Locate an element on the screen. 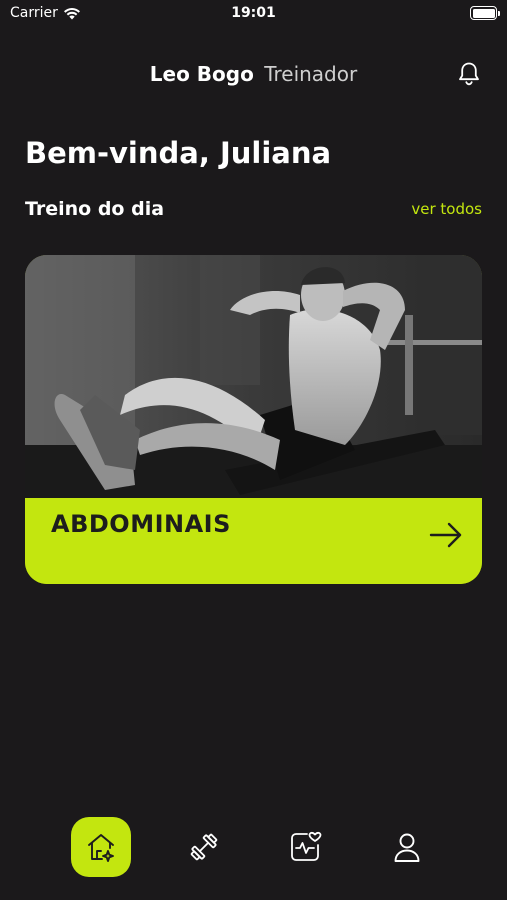  tab-workouts is located at coordinates (204, 847).